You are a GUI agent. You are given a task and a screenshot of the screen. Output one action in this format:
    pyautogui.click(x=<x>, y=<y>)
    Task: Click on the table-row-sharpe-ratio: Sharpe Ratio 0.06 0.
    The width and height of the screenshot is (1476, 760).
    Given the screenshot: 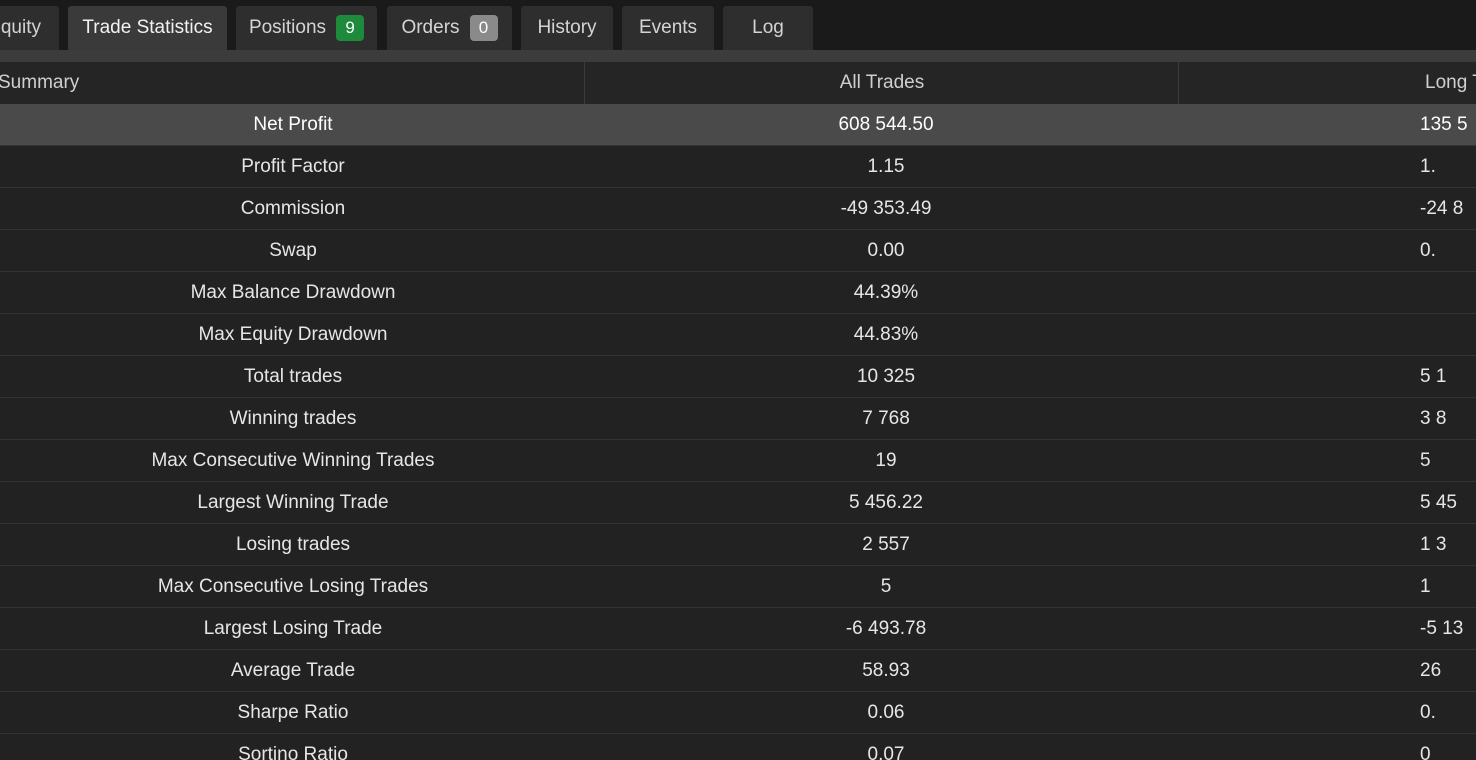 What is the action you would take?
    pyautogui.click(x=738, y=713)
    